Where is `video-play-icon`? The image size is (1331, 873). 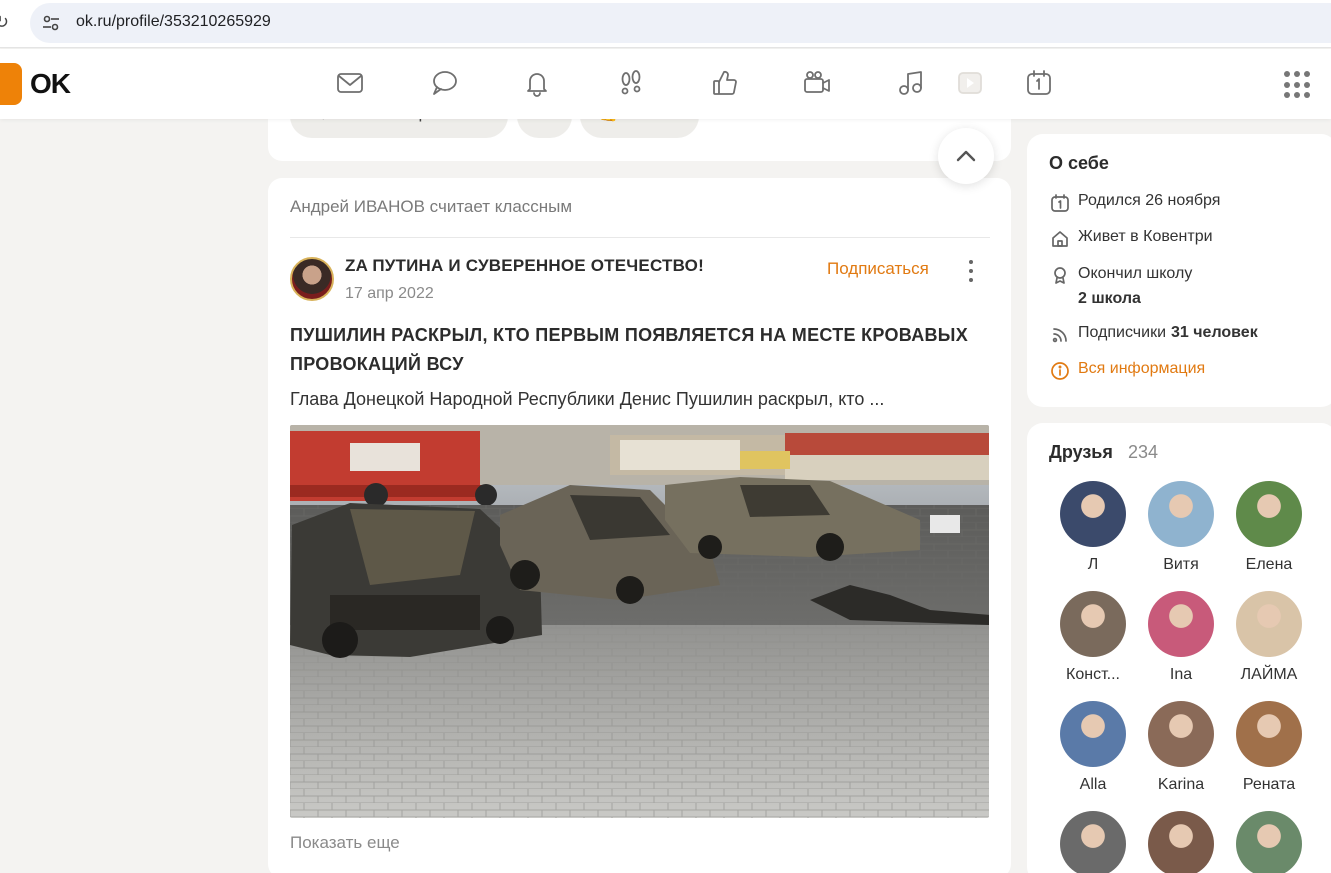
video-play-icon is located at coordinates (968, 83).